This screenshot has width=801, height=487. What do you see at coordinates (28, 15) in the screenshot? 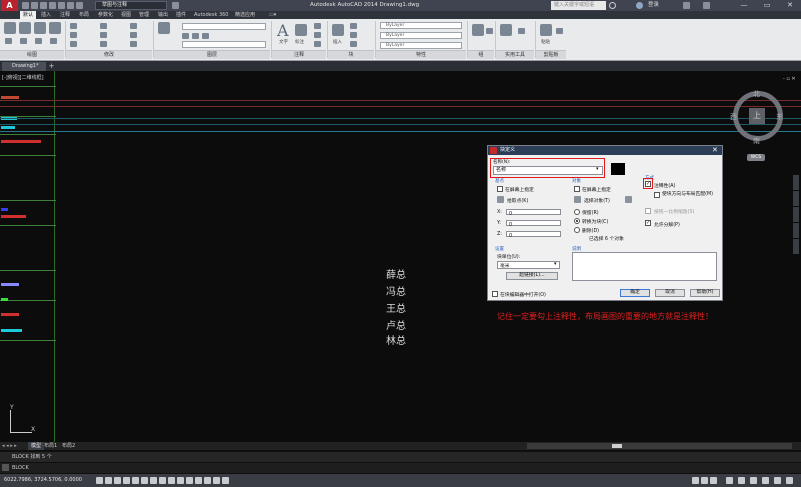
I see `tab-default: 默认` at bounding box center [28, 15].